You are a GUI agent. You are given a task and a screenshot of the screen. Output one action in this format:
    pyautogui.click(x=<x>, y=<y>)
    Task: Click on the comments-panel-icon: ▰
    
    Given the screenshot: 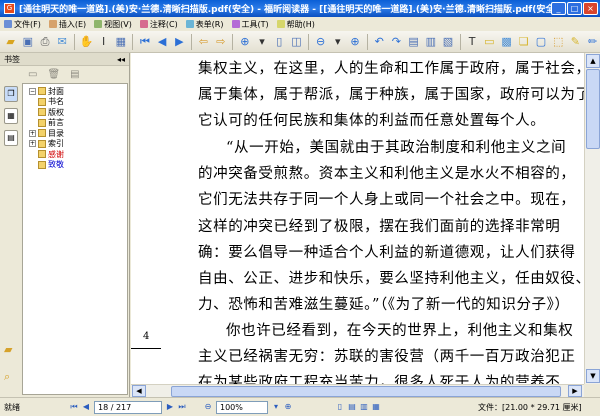 What is the action you would take?
    pyautogui.click(x=8, y=349)
    